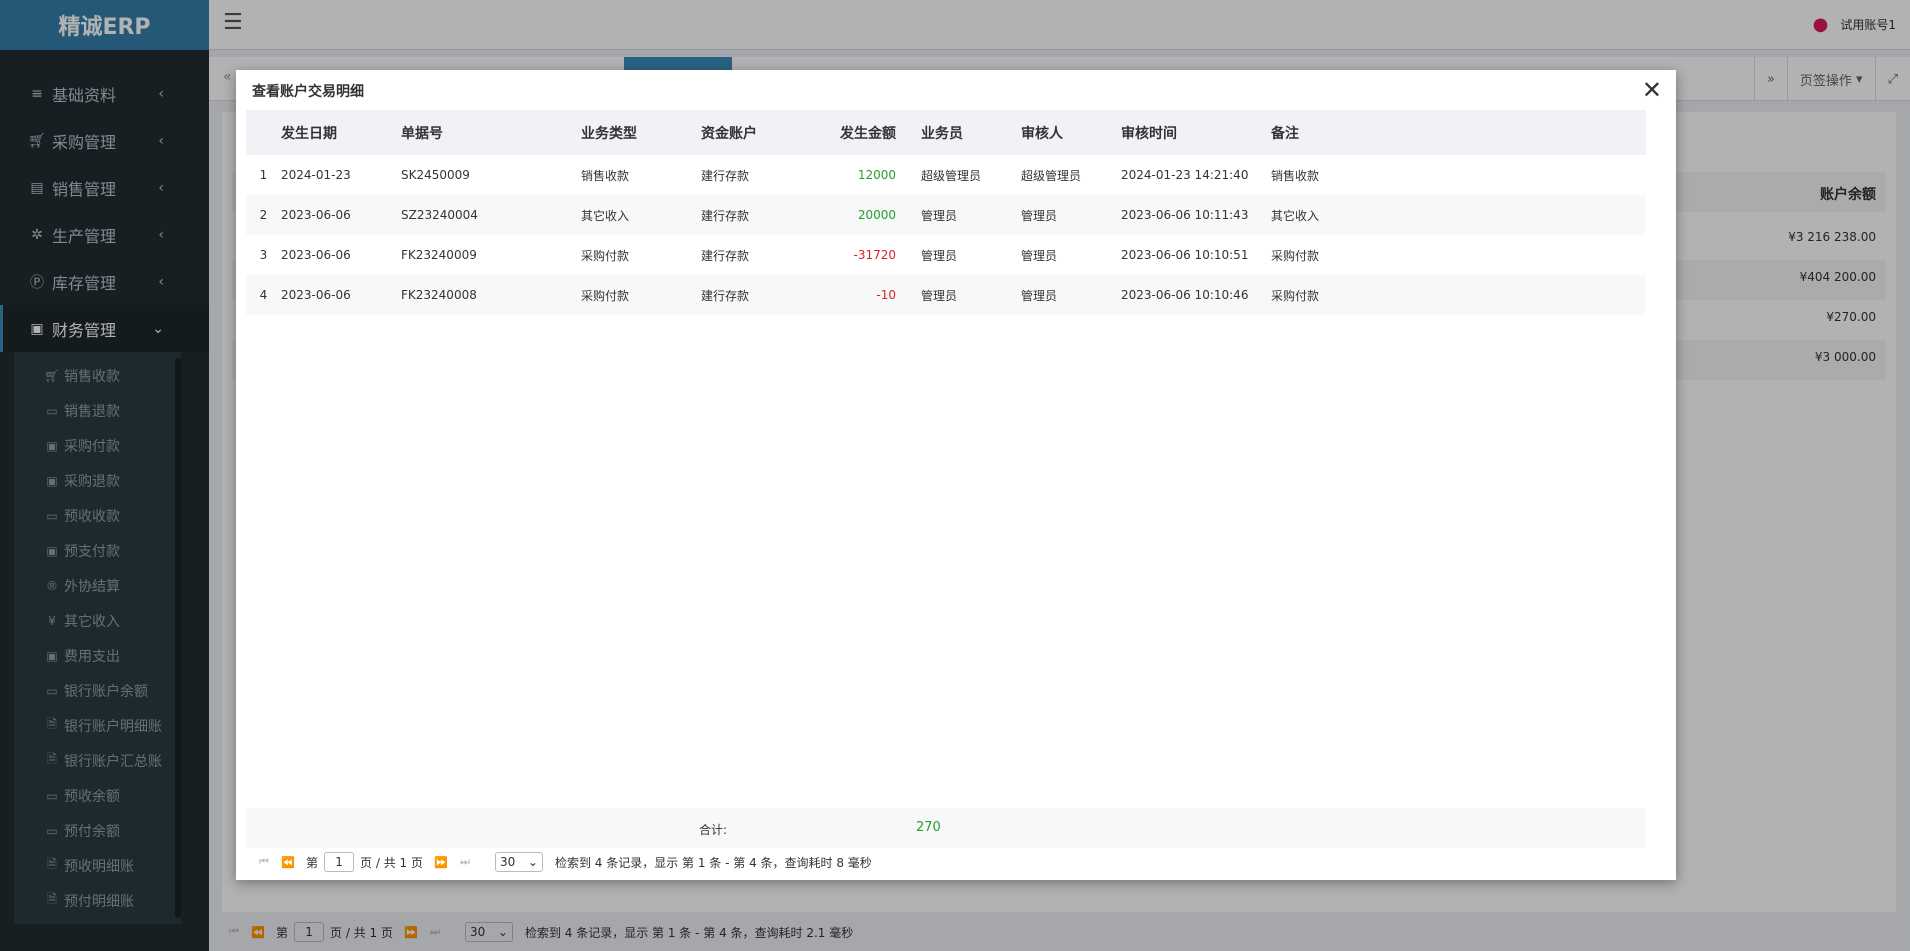 The height and width of the screenshot is (951, 1910). I want to click on cell-audit-time: 2024-01-23 14:21:40, so click(1185, 175).